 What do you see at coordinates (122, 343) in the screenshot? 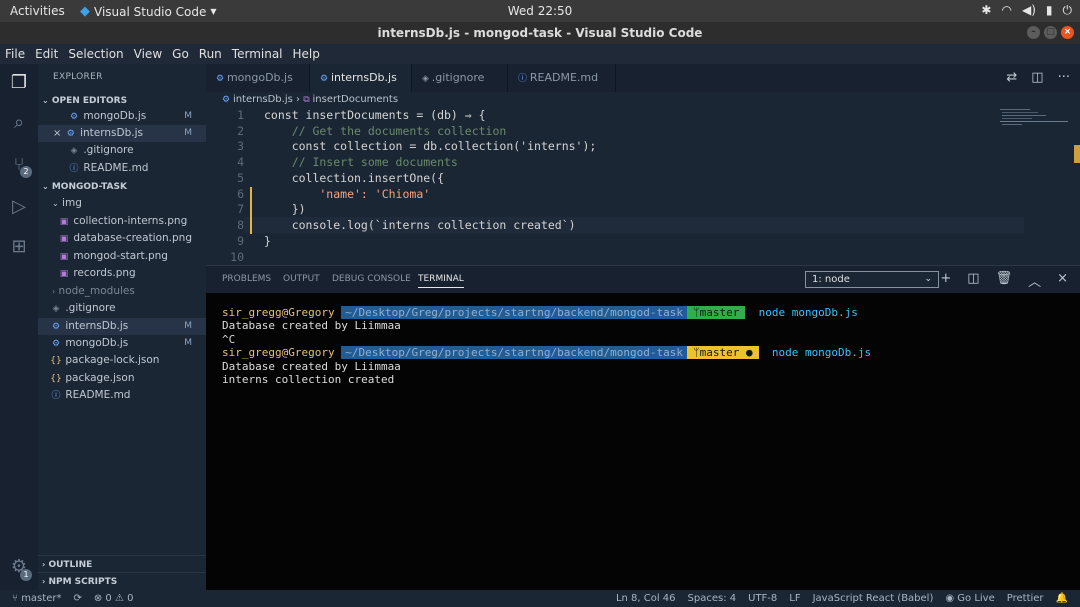
I see `file-item: ⚙ mongoDb.js M` at bounding box center [122, 343].